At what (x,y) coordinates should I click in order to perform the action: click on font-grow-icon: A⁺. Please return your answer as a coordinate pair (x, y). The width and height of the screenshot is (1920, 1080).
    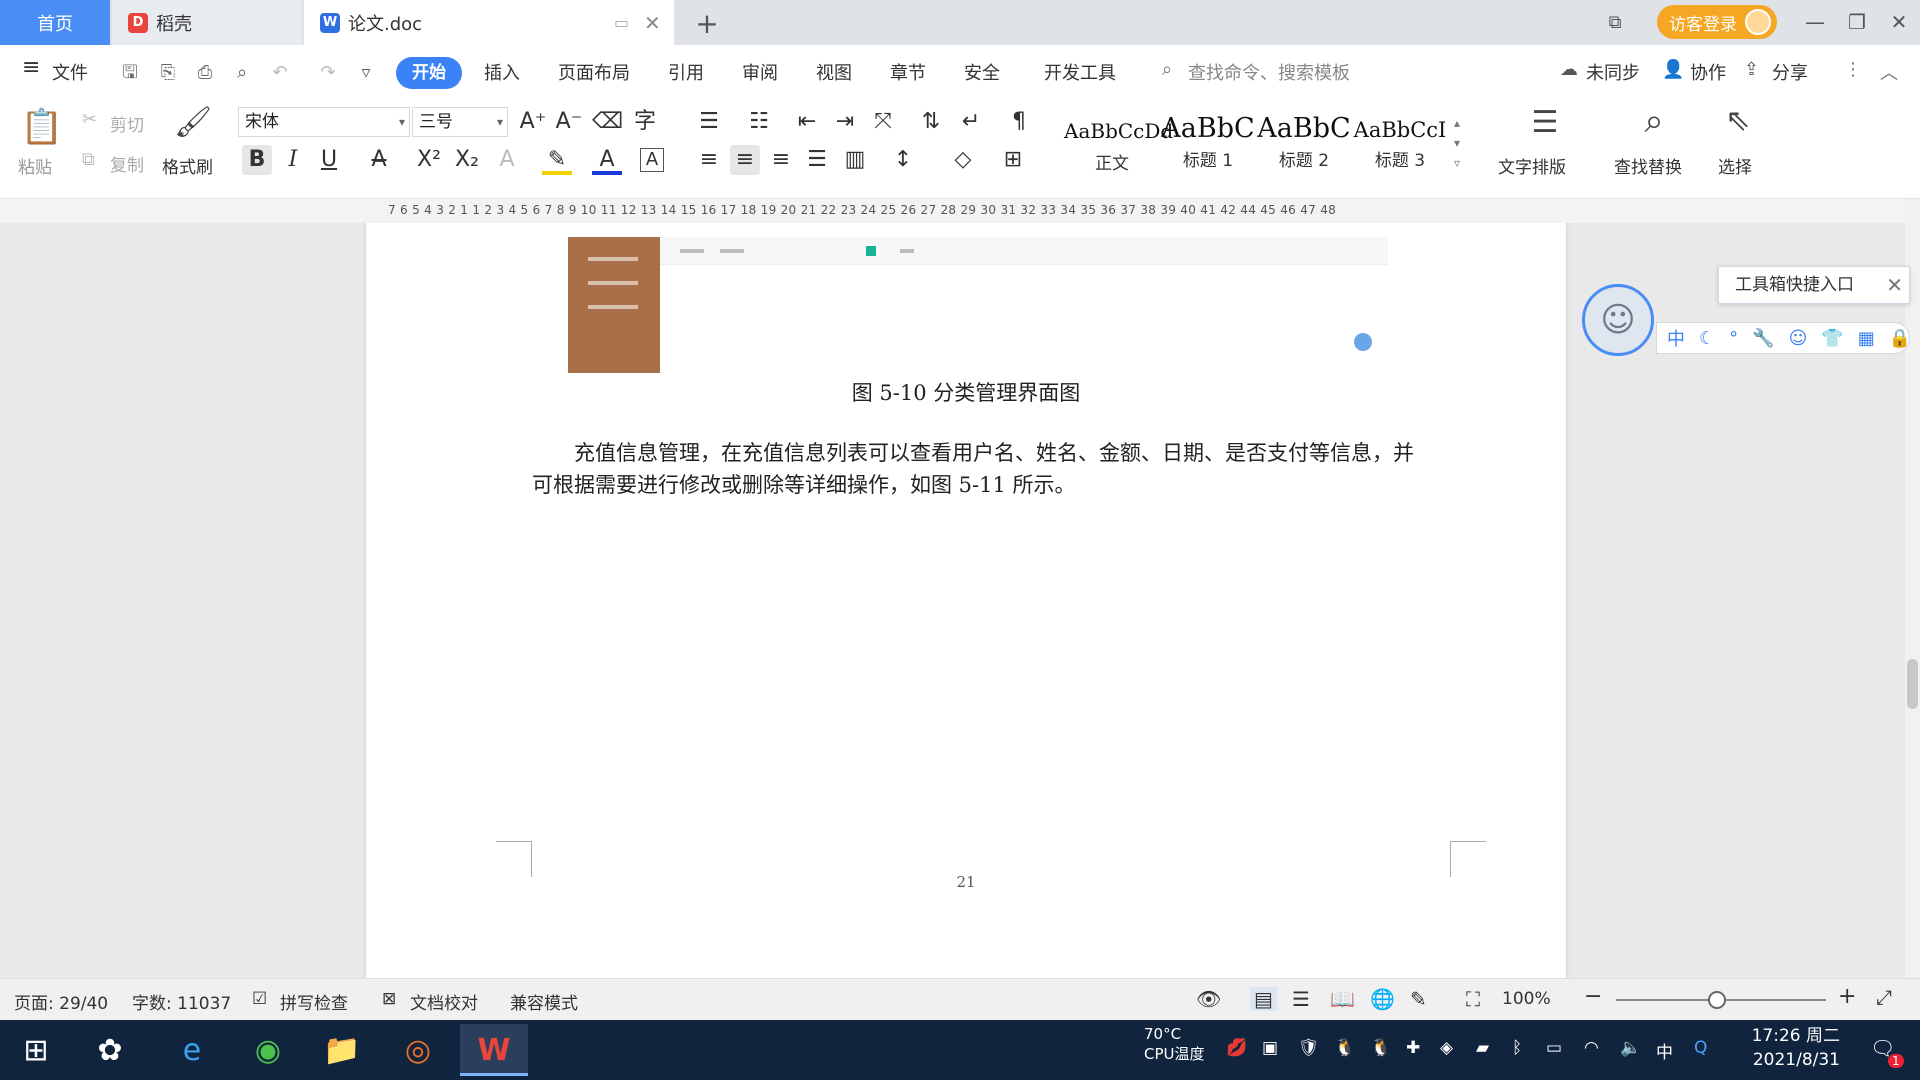
    Looking at the image, I should click on (533, 122).